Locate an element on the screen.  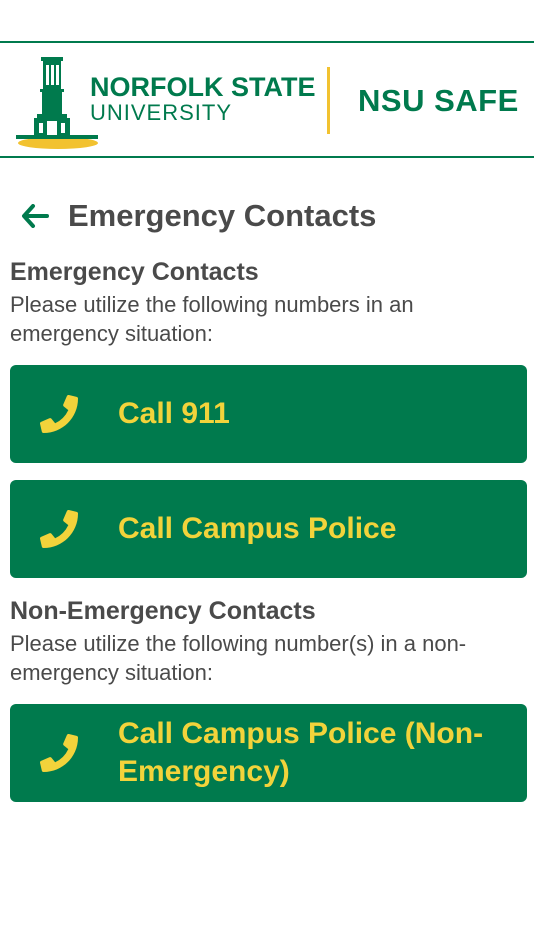
university-wordmark: NORFOLK STATE UNIVERSITY is located at coordinates (202, 99).